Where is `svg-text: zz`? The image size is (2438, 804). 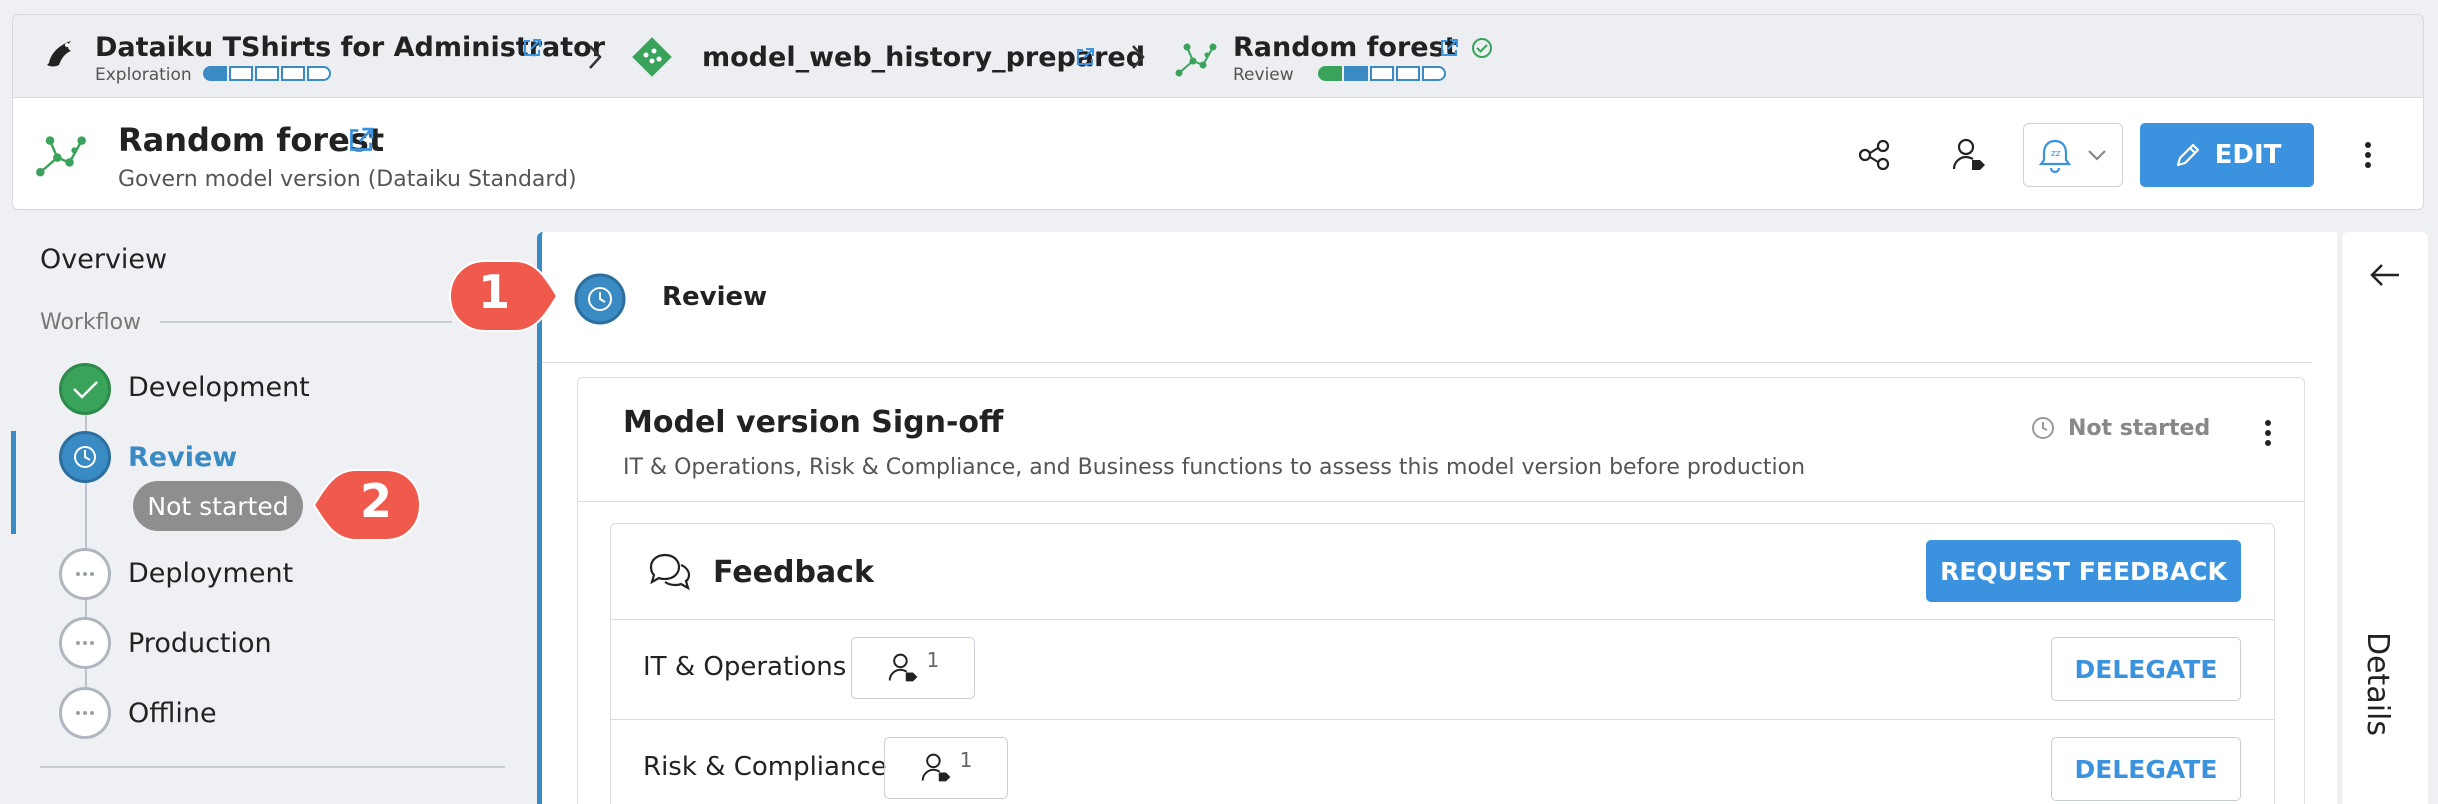
svg-text: zz is located at coordinates (2056, 154).